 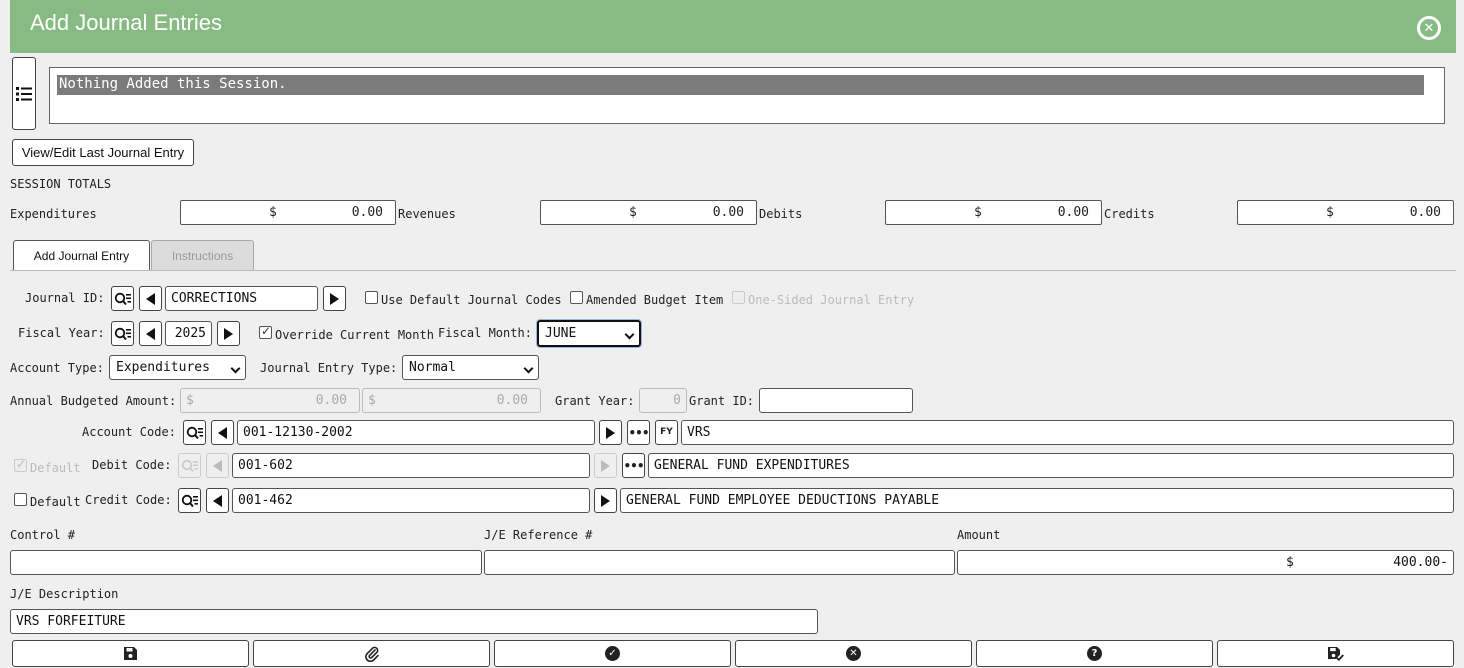 I want to click on save-and-post-button, so click(x=1335, y=653).